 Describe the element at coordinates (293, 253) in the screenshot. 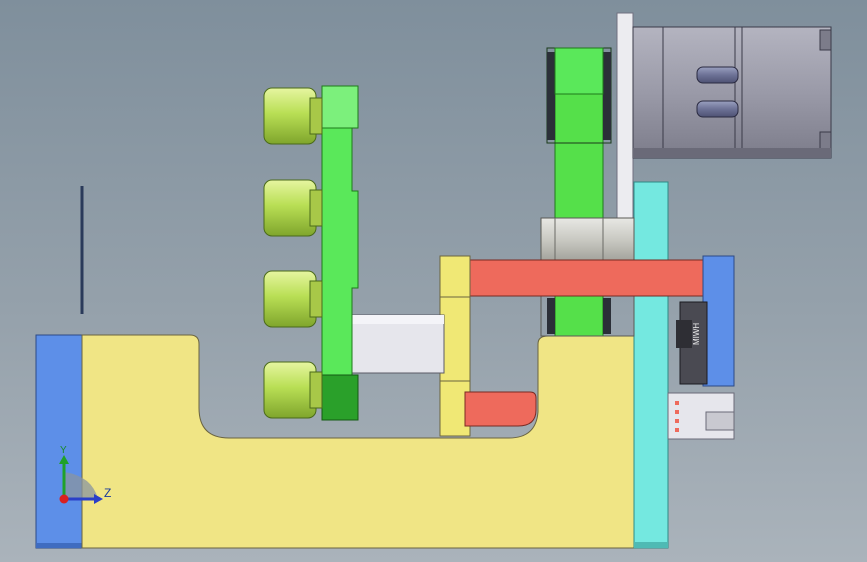

I see `rollers-group` at that location.